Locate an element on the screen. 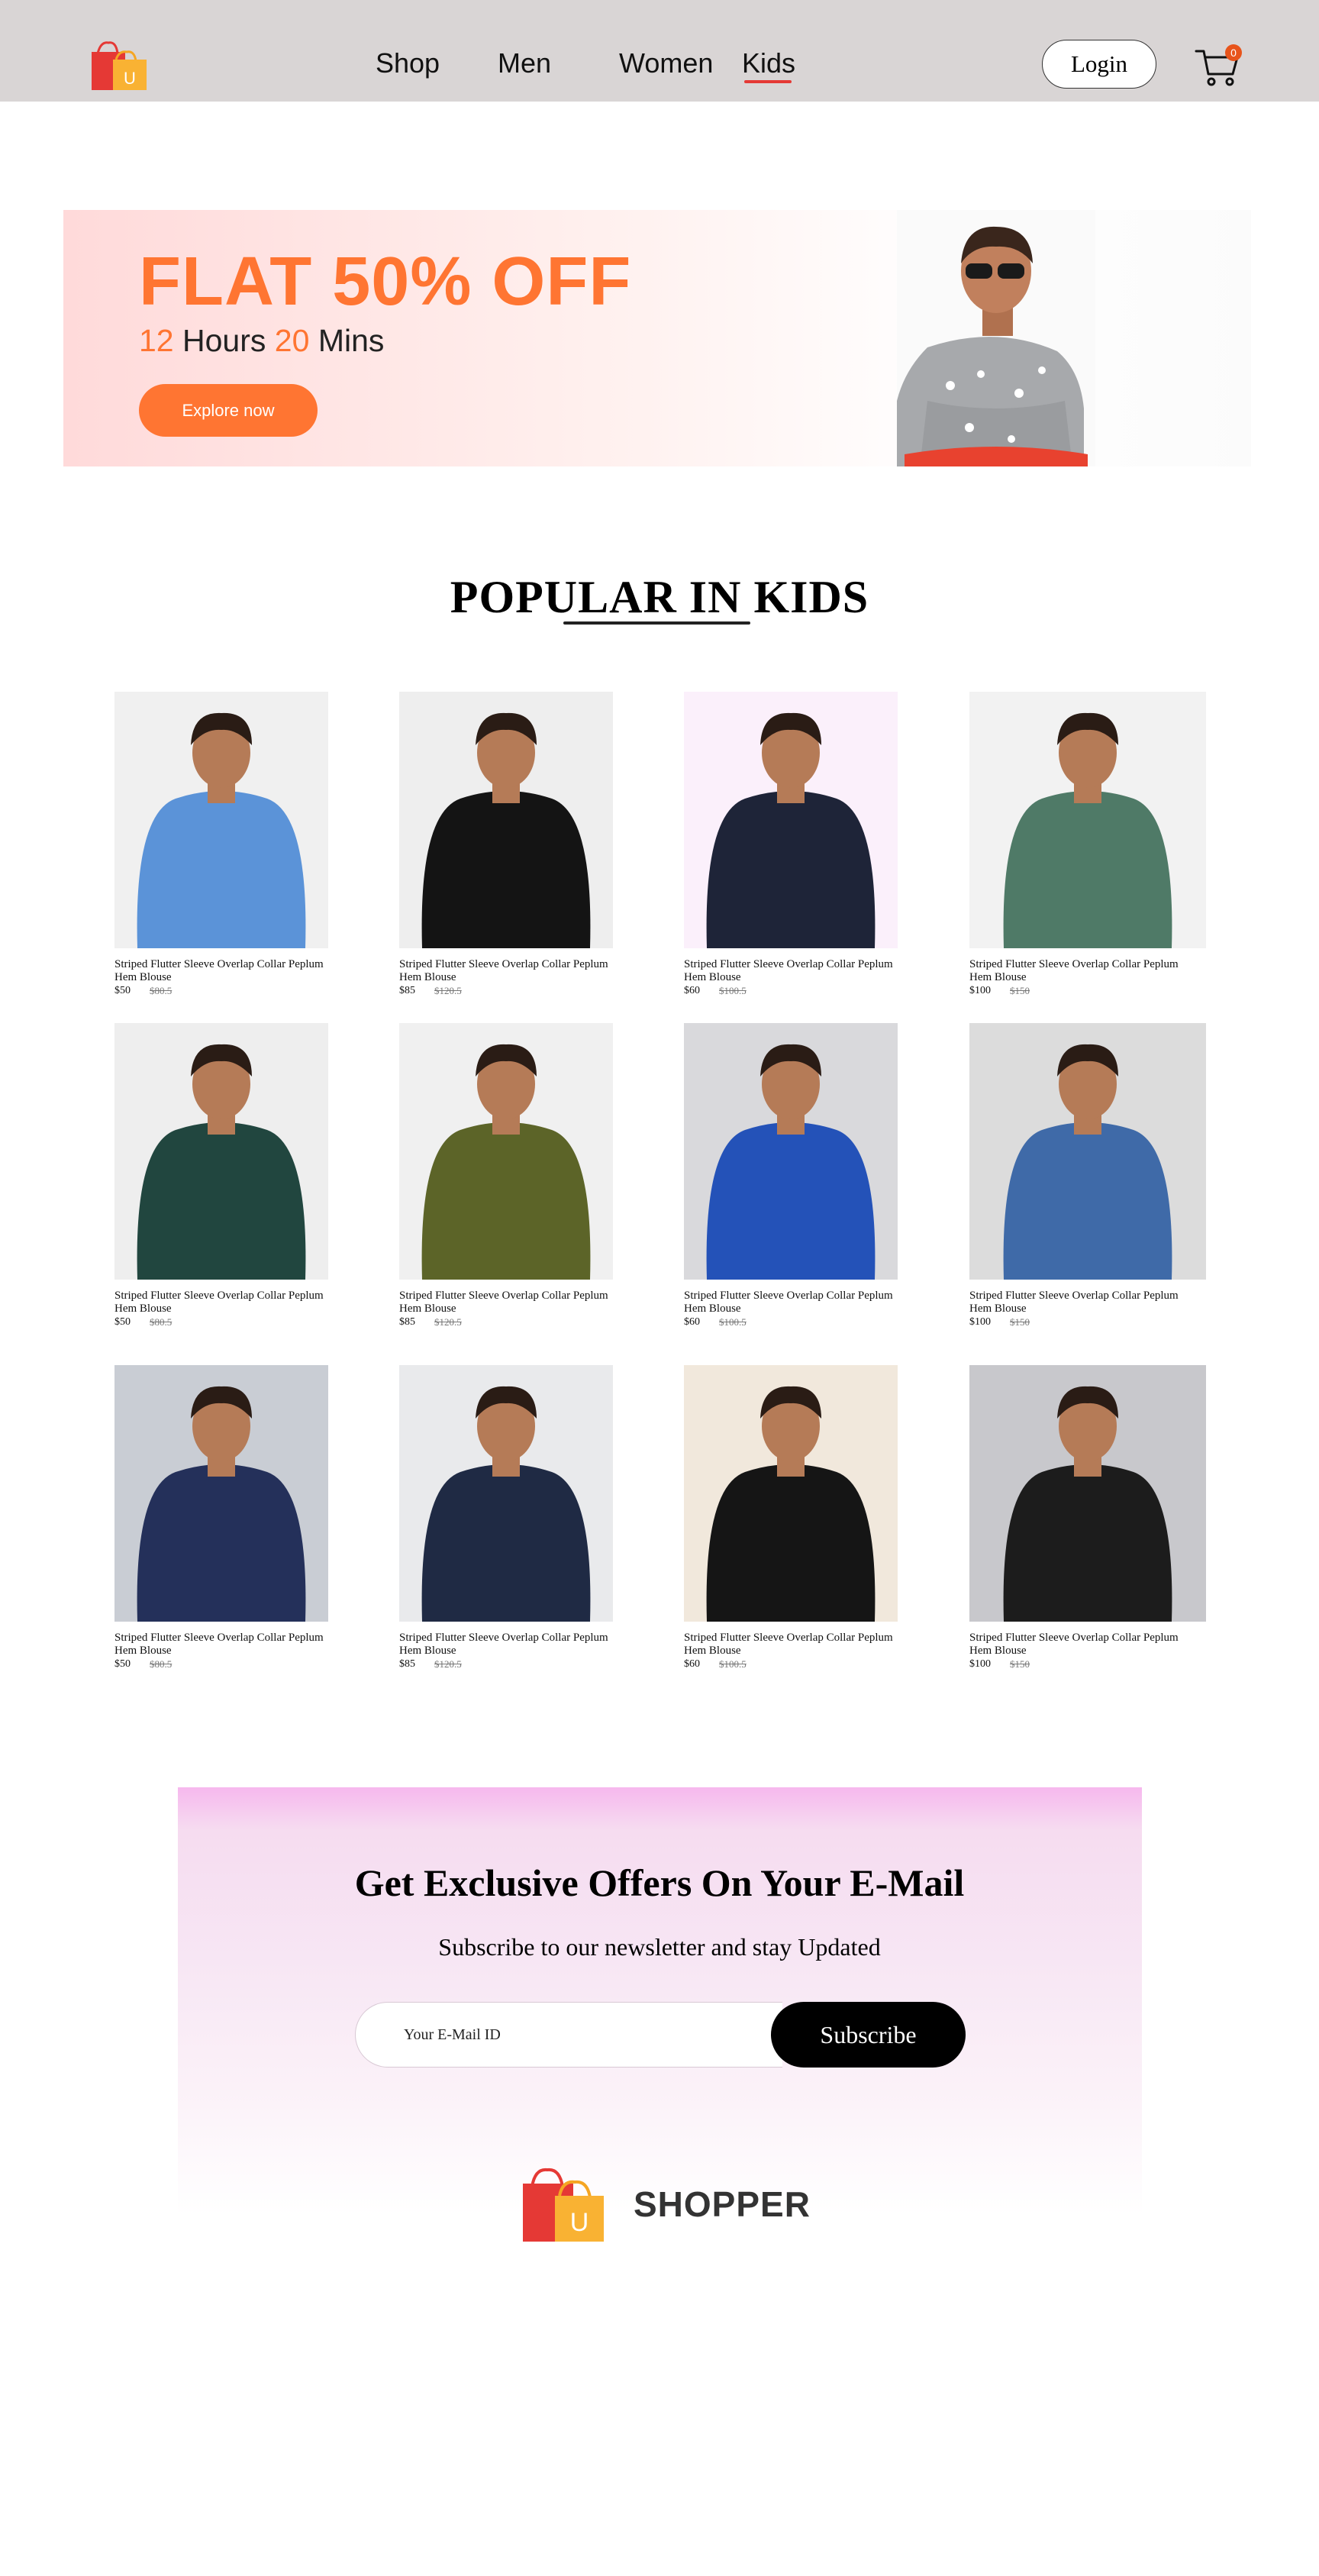 This screenshot has width=1319, height=2576. footer-brand-name: SHOPPER is located at coordinates (722, 2204).